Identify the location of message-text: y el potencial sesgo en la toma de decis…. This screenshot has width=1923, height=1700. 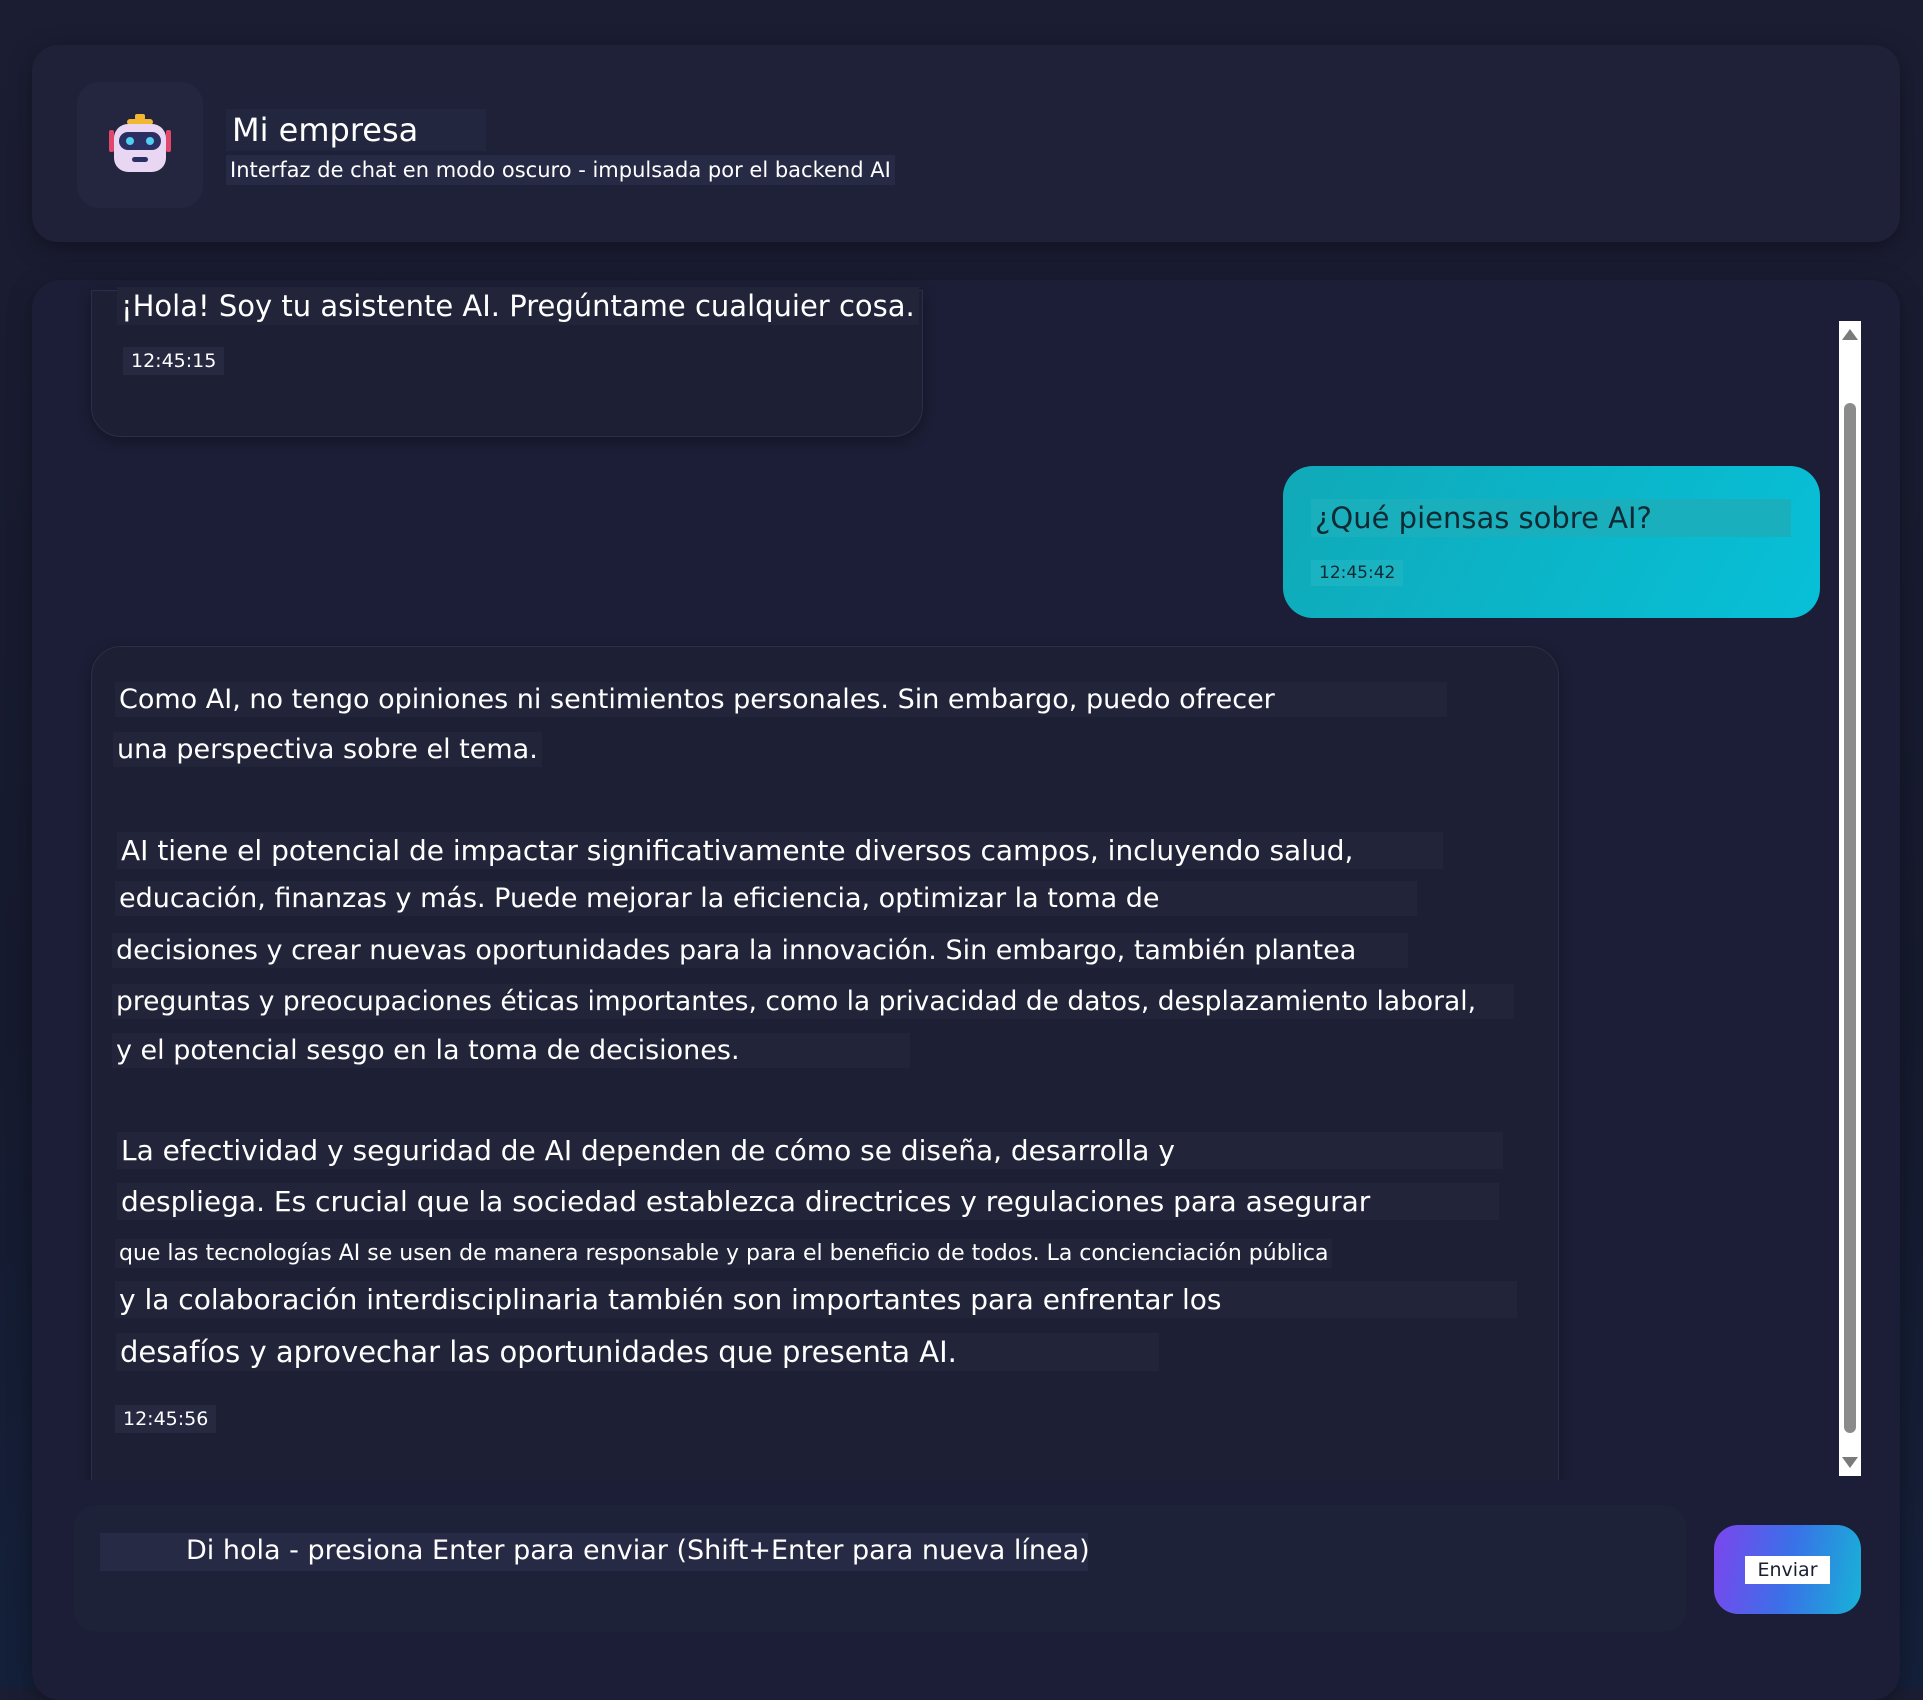
(511, 1050).